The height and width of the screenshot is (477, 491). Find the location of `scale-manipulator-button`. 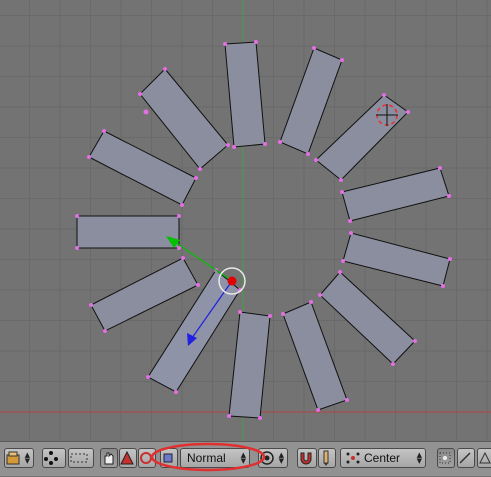

scale-manipulator-button is located at coordinates (147, 458).